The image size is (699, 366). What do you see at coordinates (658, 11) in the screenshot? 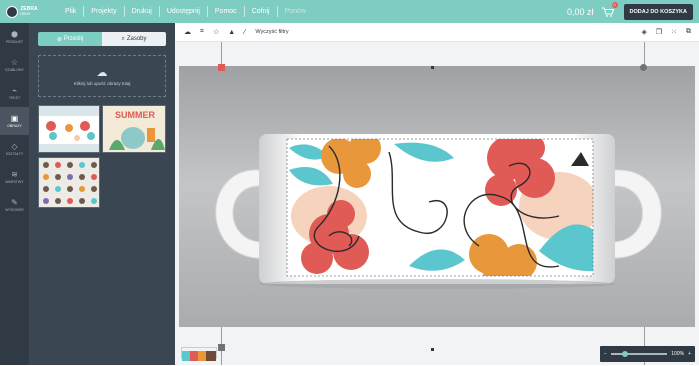
I see `add-to-cart-button: DODAJ DO KOSZYKA` at bounding box center [658, 11].